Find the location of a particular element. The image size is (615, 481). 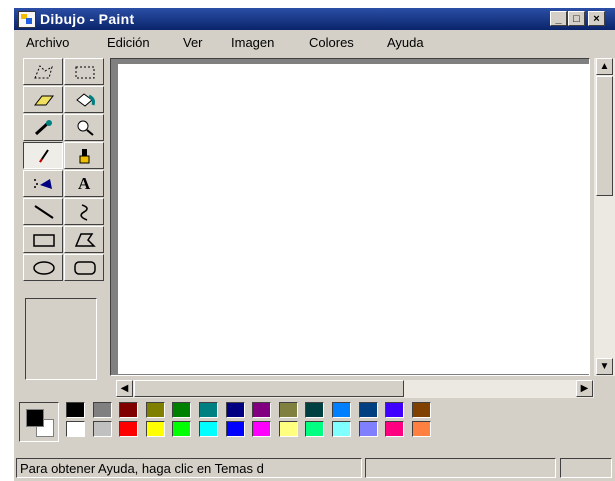

color-palette is located at coordinates (314, 425).